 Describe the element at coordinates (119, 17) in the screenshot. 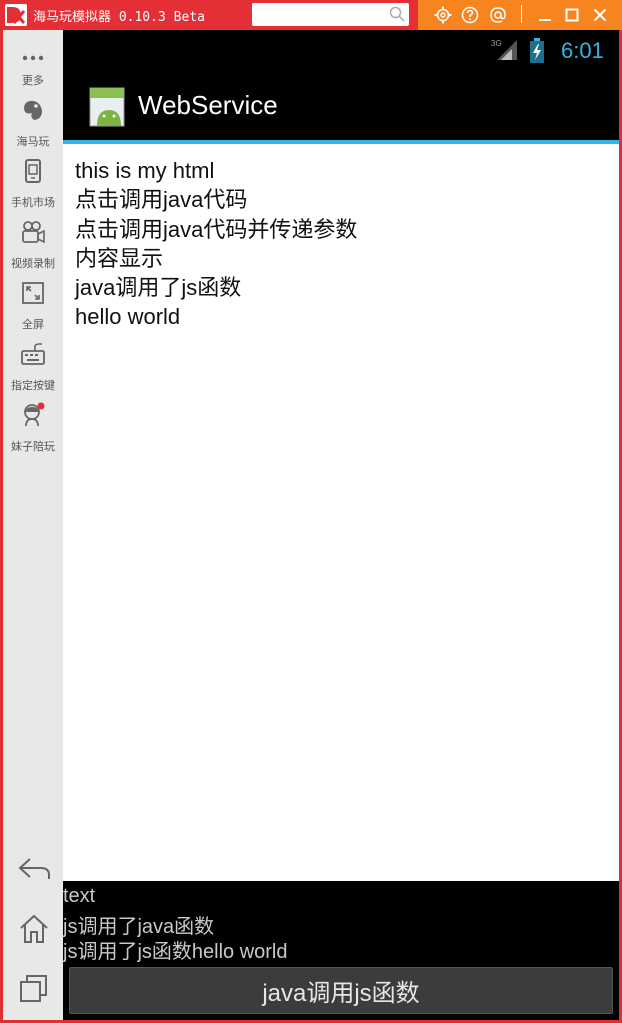

I see `window-title: 海马玩模拟器 0.10.3 Beta` at that location.